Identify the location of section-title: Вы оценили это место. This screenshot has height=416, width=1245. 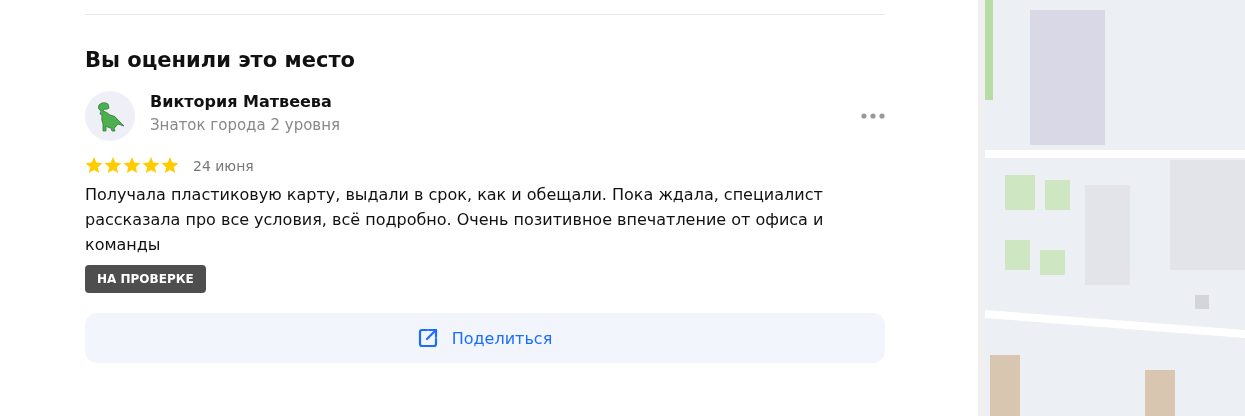
(220, 60).